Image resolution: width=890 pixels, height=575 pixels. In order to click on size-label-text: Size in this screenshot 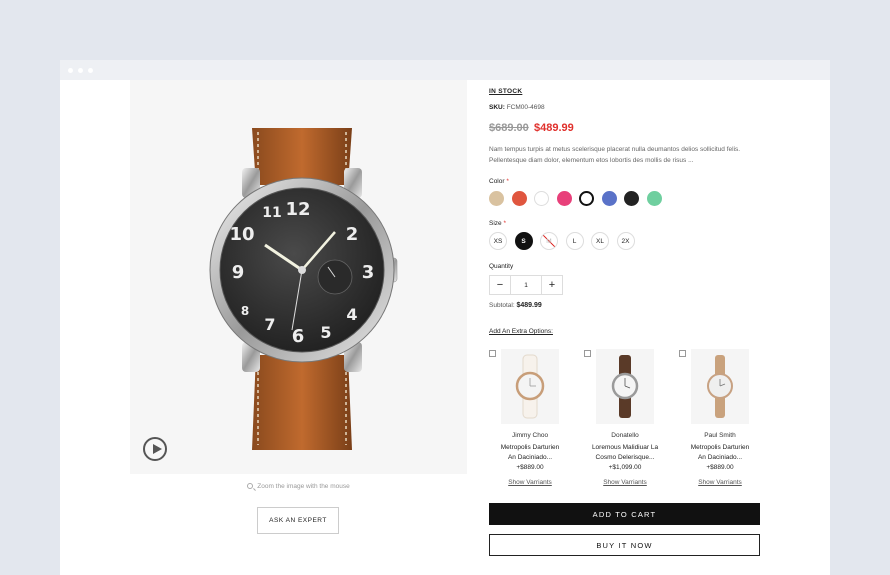, I will do `click(495, 223)`.